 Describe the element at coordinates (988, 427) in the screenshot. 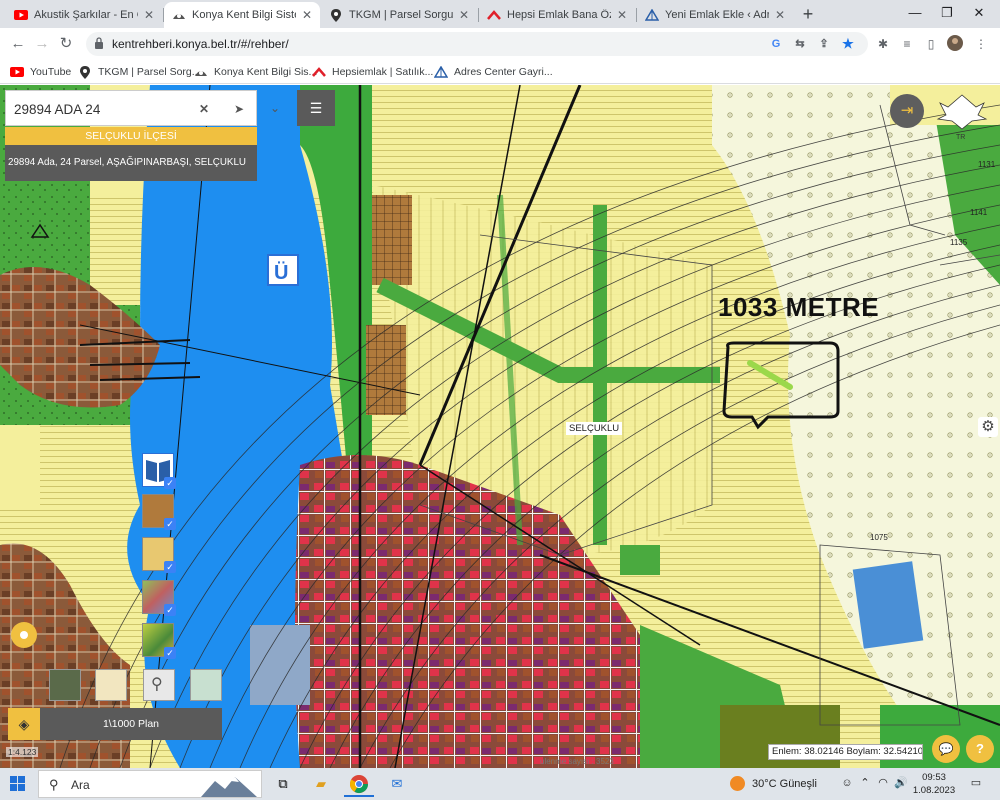

I see `settings-button: ⚙` at that location.